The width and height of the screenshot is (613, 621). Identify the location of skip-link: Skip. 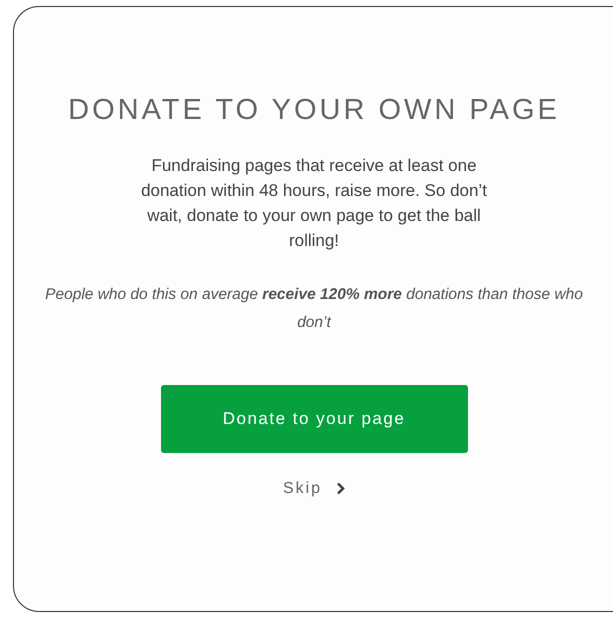
(314, 488).